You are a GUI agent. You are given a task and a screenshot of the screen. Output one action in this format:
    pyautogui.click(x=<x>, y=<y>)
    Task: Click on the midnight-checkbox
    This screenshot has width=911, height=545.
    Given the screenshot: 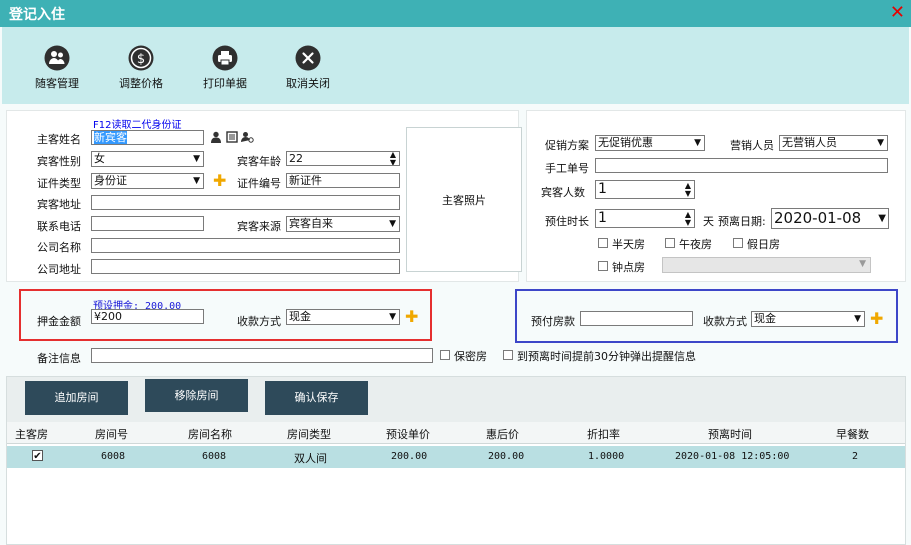 What is the action you would take?
    pyautogui.click(x=670, y=243)
    